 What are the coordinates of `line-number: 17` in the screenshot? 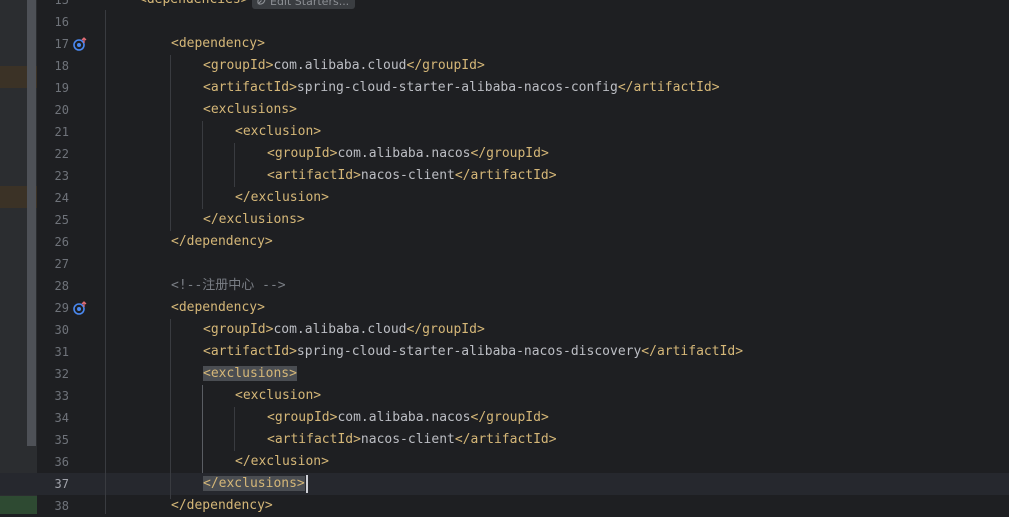 It's located at (53, 44).